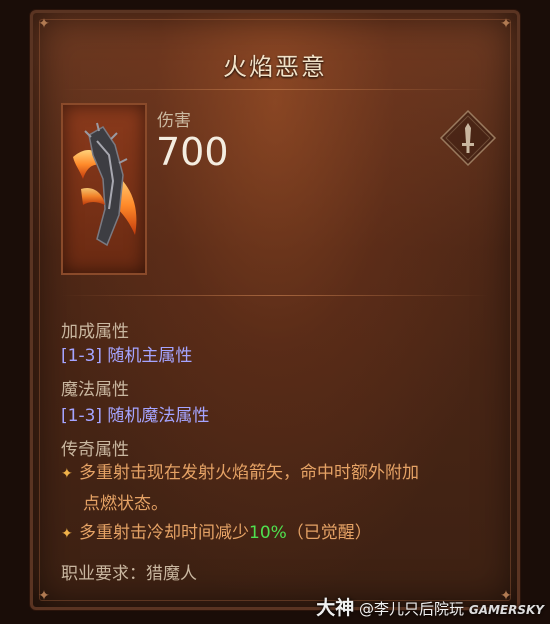  I want to click on legendary-affix-2: ✦ 多重射击冷却时间减少10%（已觉醒）, so click(281, 533).